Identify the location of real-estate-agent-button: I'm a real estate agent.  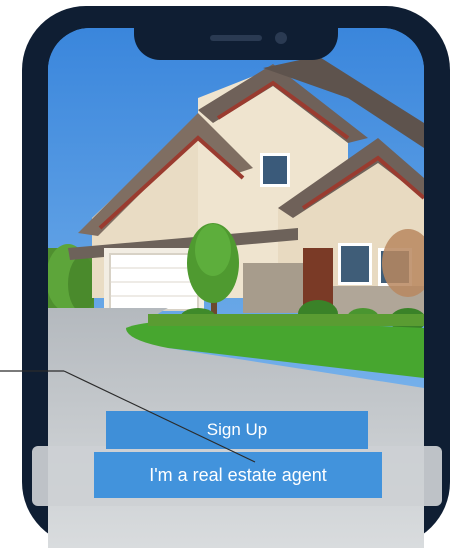
(238, 475).